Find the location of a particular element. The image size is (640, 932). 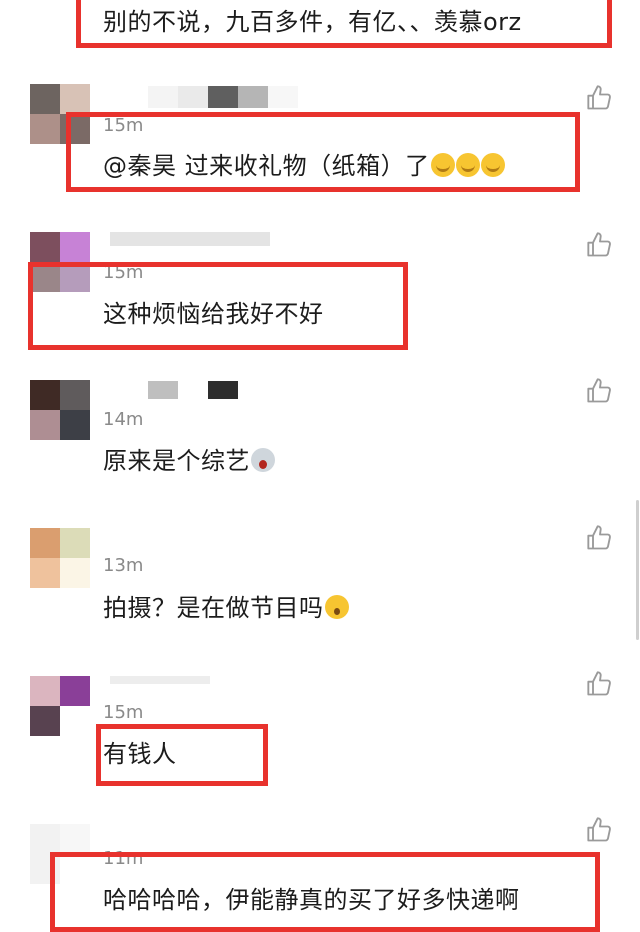

comment-text: 原来是个综艺 is located at coordinates (189, 458).